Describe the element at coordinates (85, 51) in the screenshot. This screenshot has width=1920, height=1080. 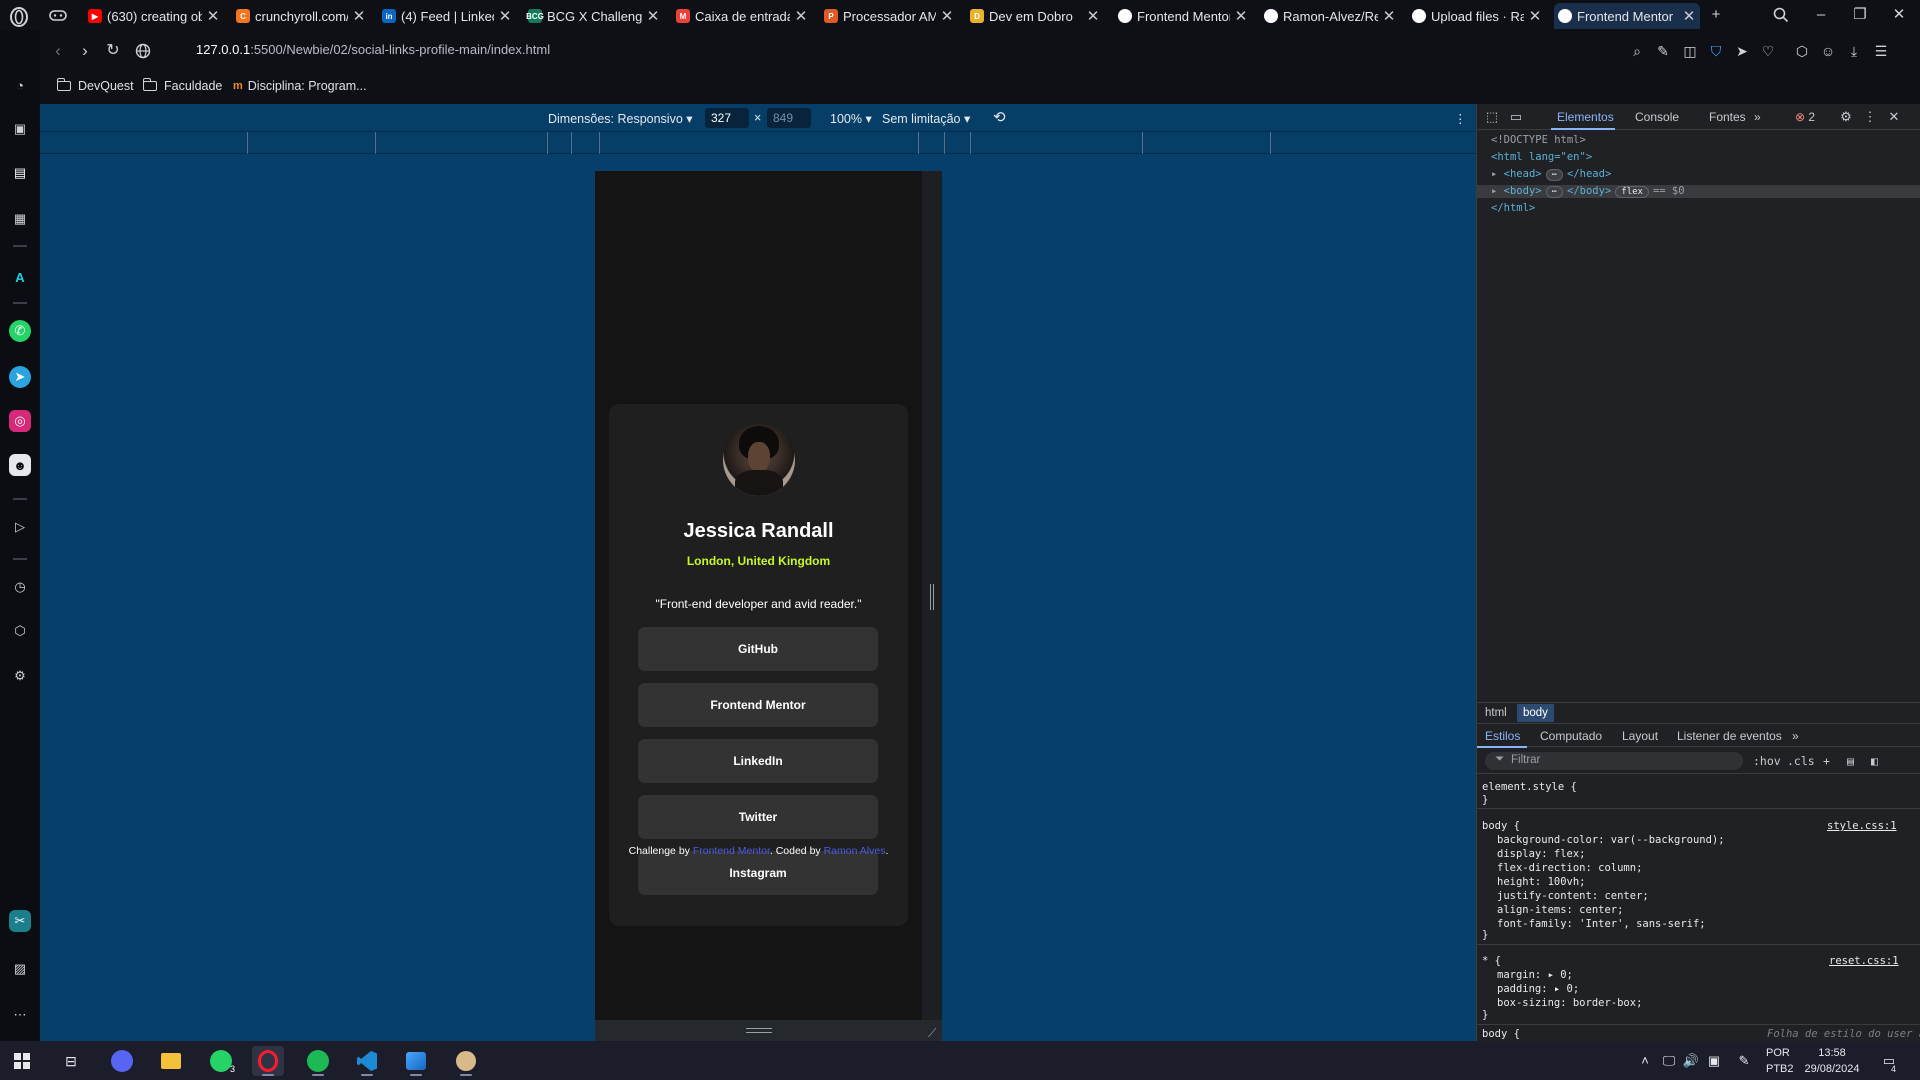
I see `forward-button: ›` at that location.